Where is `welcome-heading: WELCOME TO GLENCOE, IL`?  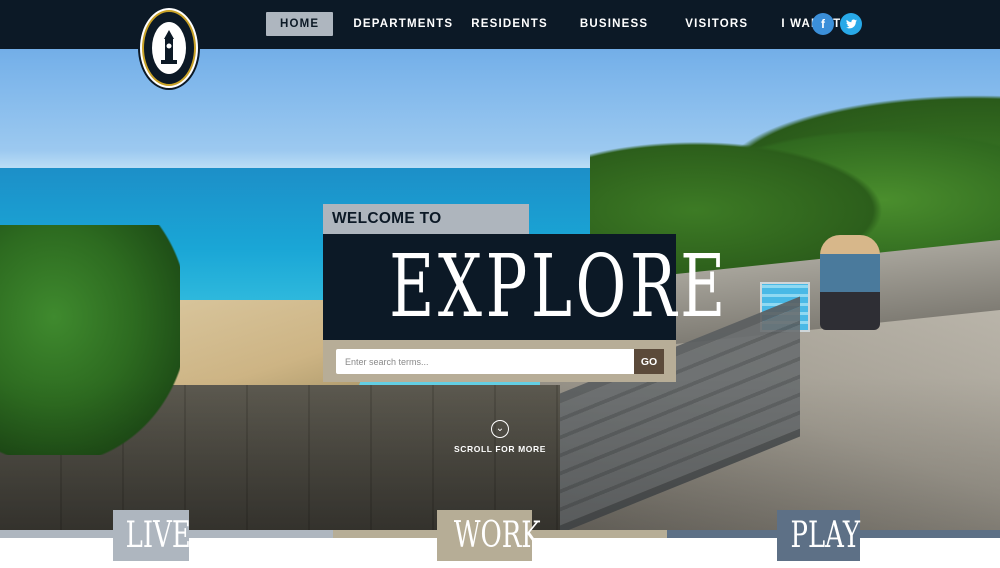
welcome-heading: WELCOME TO GLENCOE, IL is located at coordinates (426, 230).